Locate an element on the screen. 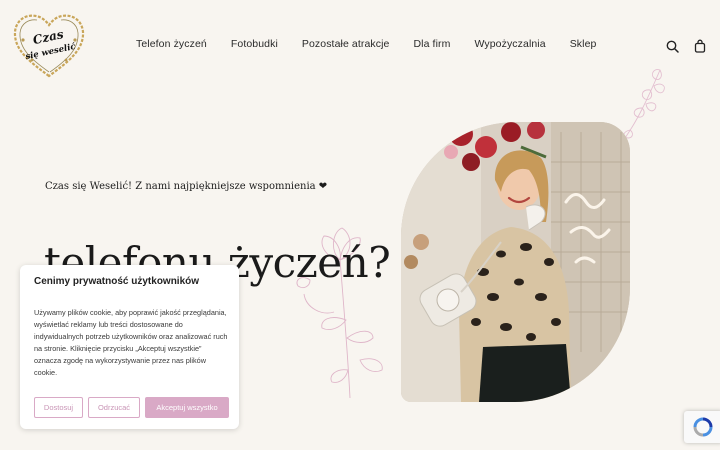  nav-item-sklep: Sklep is located at coordinates (583, 44).